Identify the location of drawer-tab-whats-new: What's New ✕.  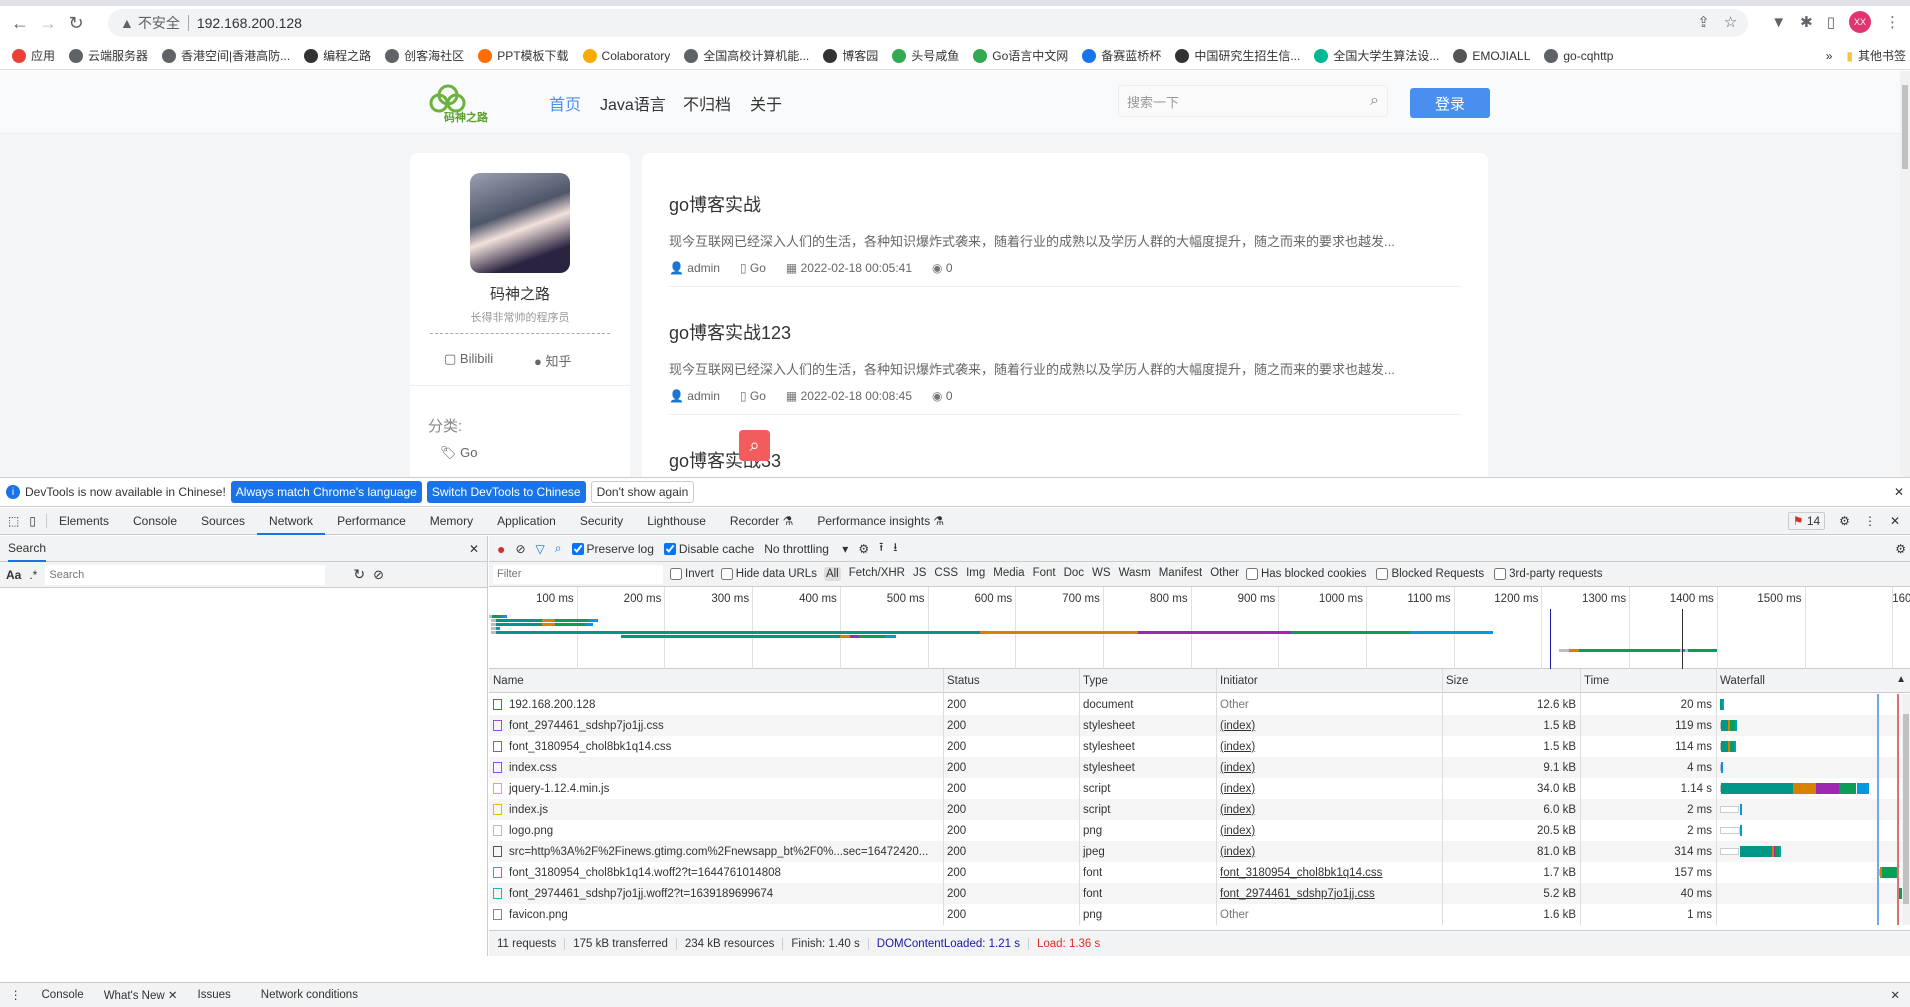
(141, 995).